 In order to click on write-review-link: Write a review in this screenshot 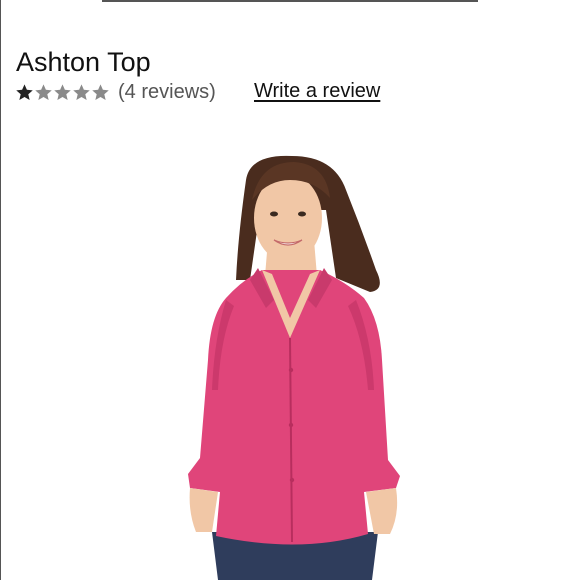, I will do `click(317, 91)`.